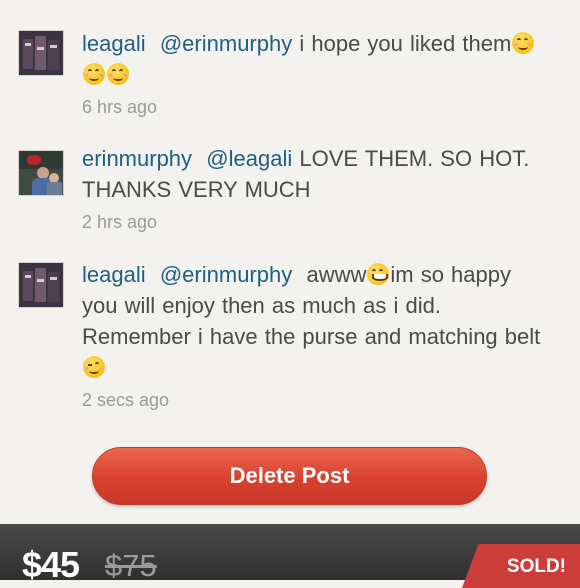 This screenshot has height=588, width=580. What do you see at coordinates (290, 556) in the screenshot?
I see `listing-price-bar: $45 $75 SOLD!` at bounding box center [290, 556].